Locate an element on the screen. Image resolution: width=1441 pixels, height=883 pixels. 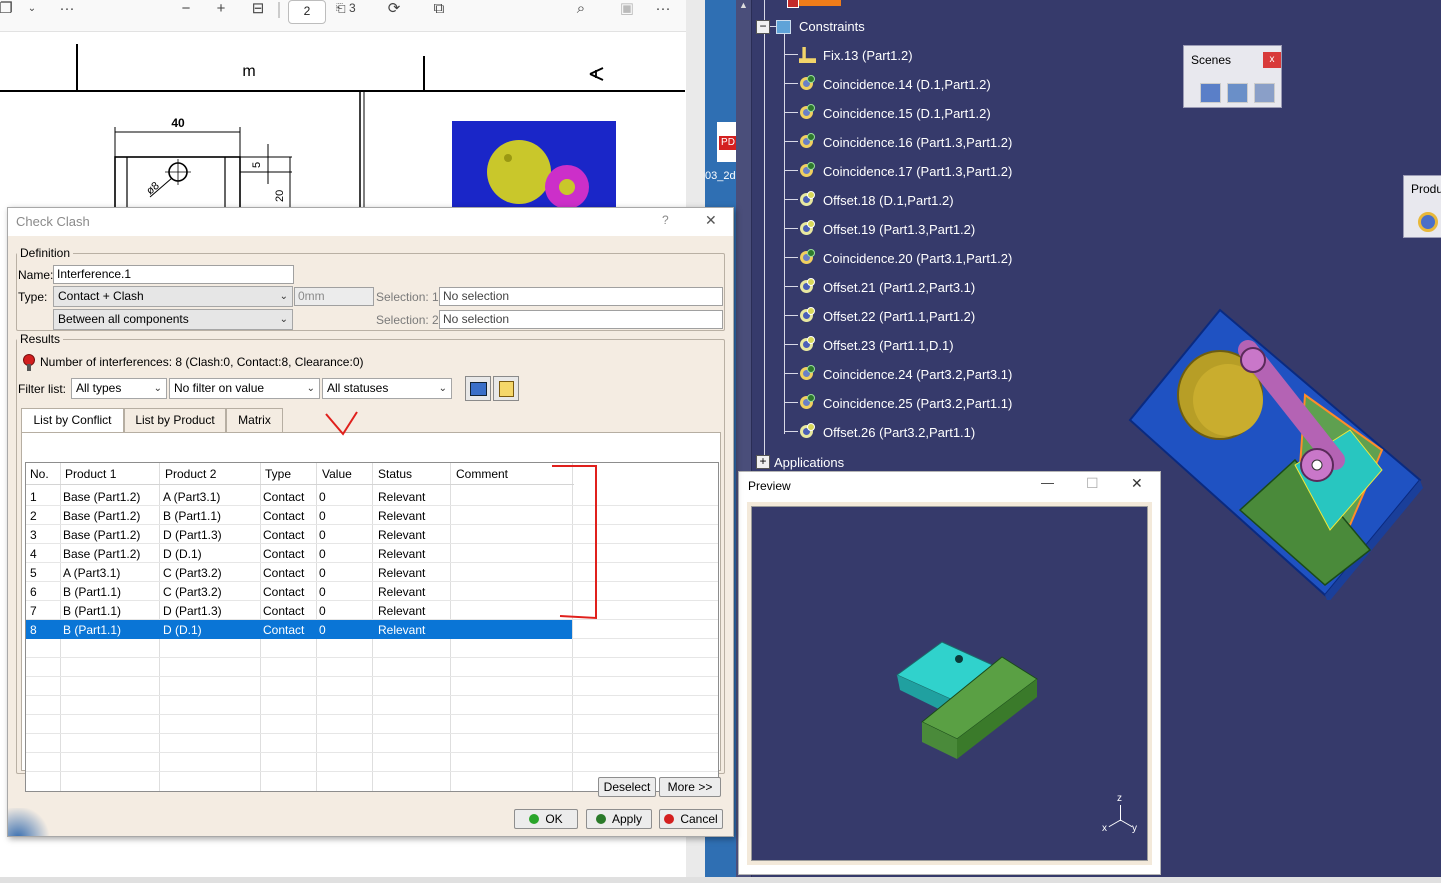
preview-viewport: z x y is located at coordinates (949, 683).